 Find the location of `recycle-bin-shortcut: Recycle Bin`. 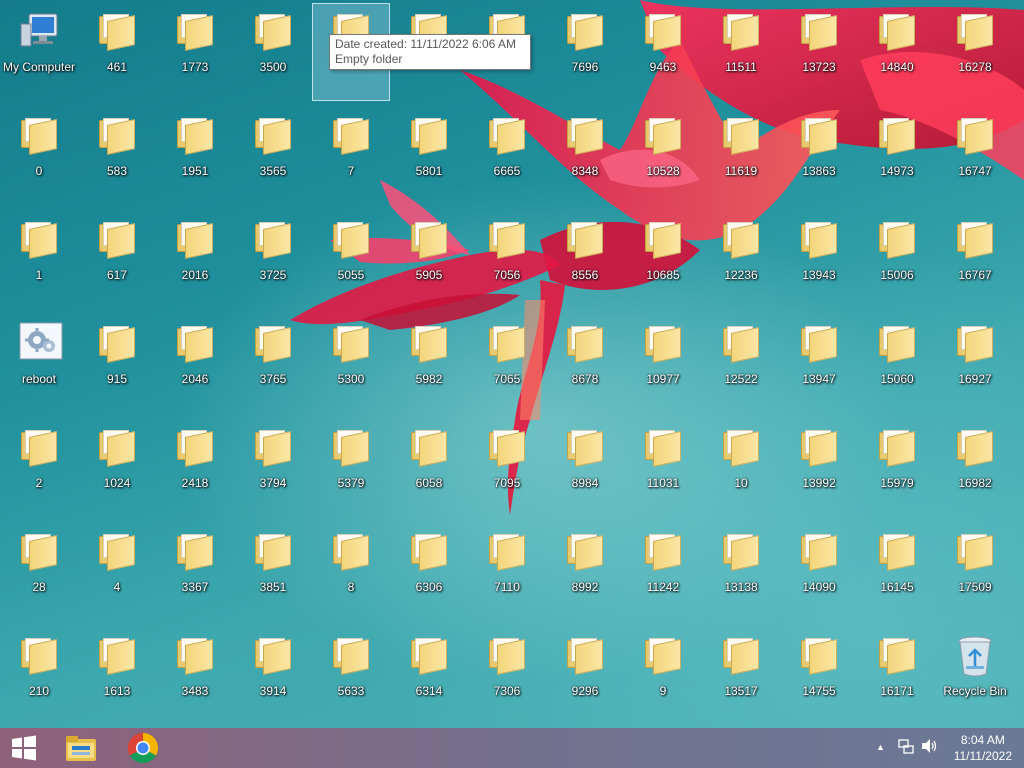

recycle-bin-shortcut: Recycle Bin is located at coordinates (975, 676).